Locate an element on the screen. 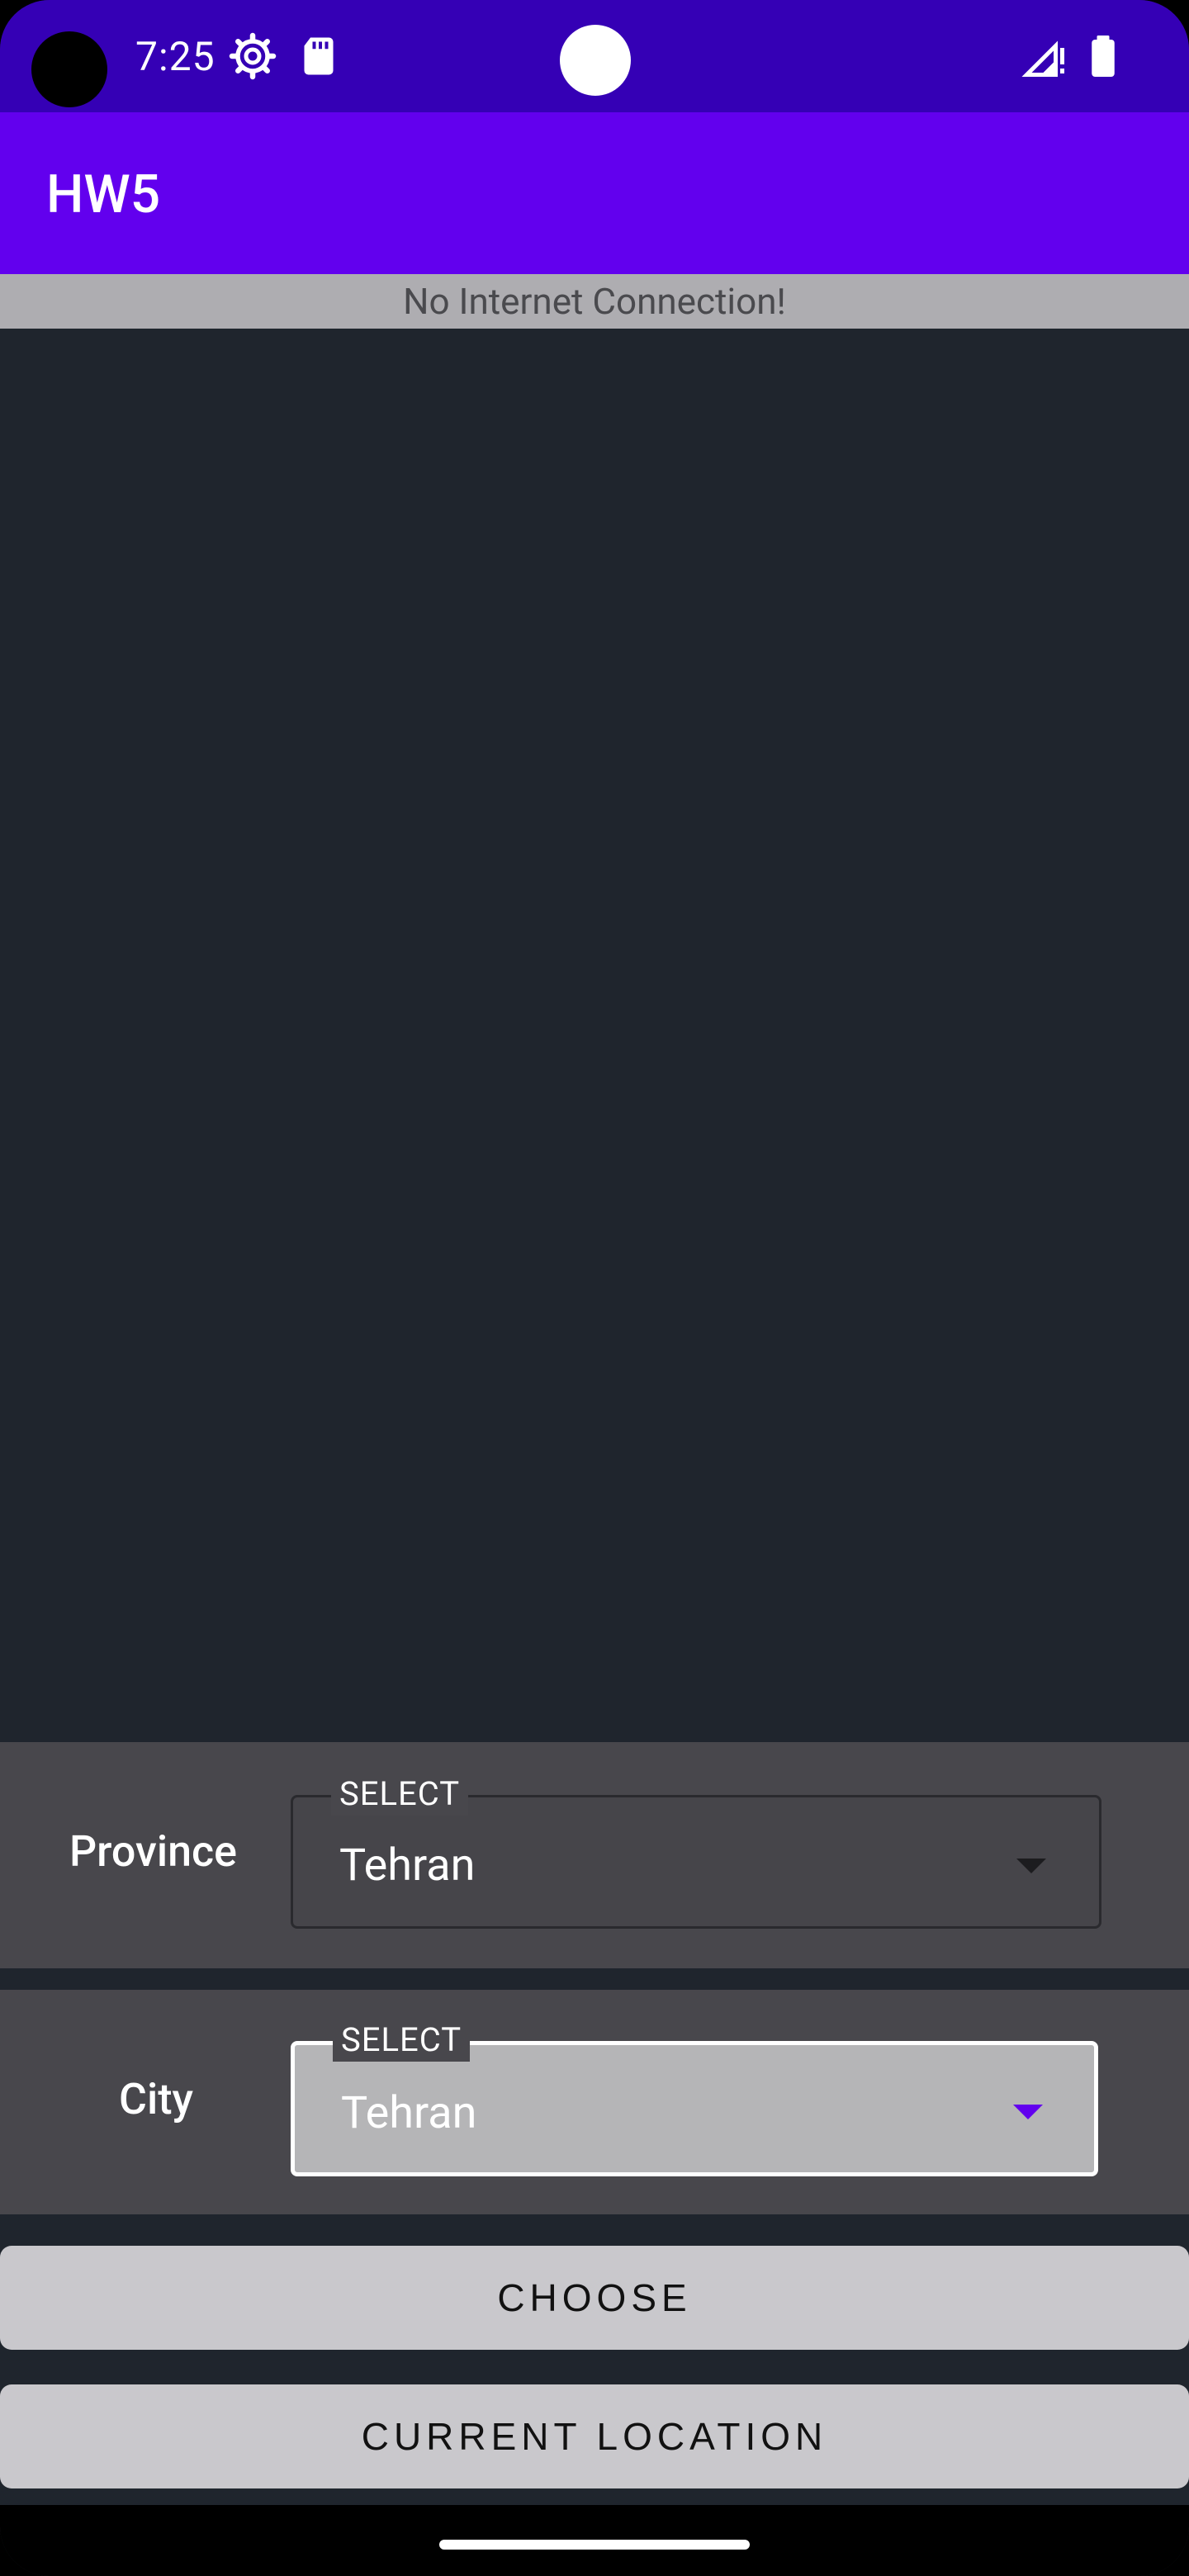  sd-card-icon is located at coordinates (319, 56).